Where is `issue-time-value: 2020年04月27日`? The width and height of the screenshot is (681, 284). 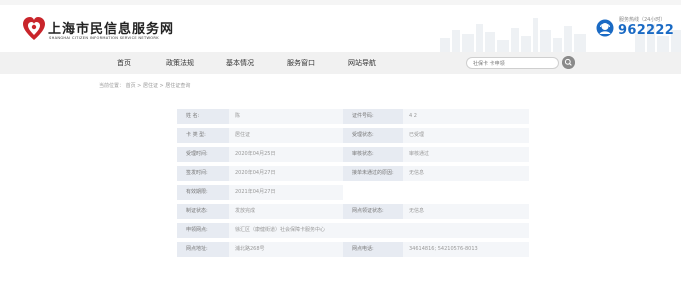 issue-time-value: 2020年04月27日 is located at coordinates (255, 173).